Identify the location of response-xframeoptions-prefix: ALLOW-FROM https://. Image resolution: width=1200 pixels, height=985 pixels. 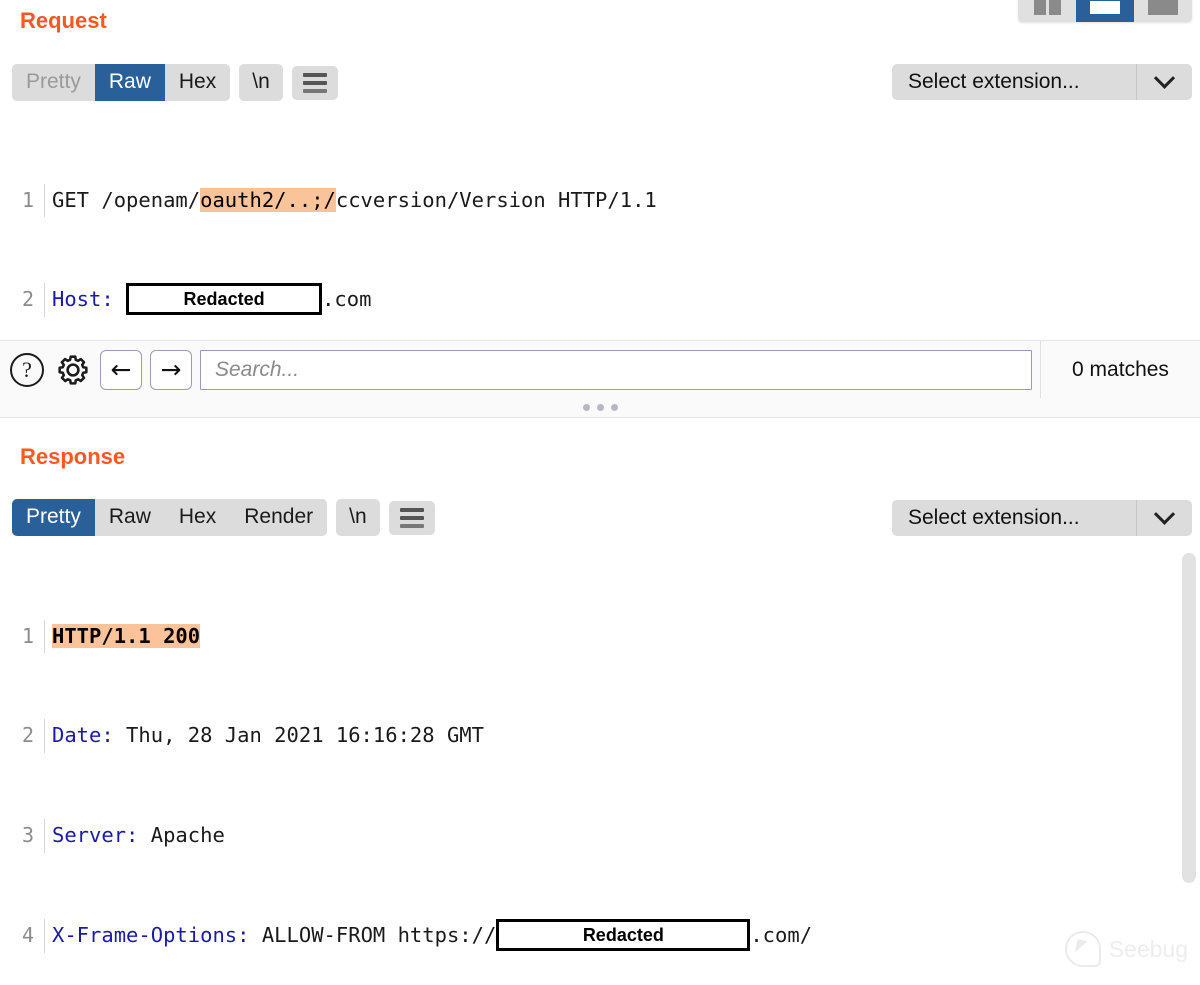
(373, 935).